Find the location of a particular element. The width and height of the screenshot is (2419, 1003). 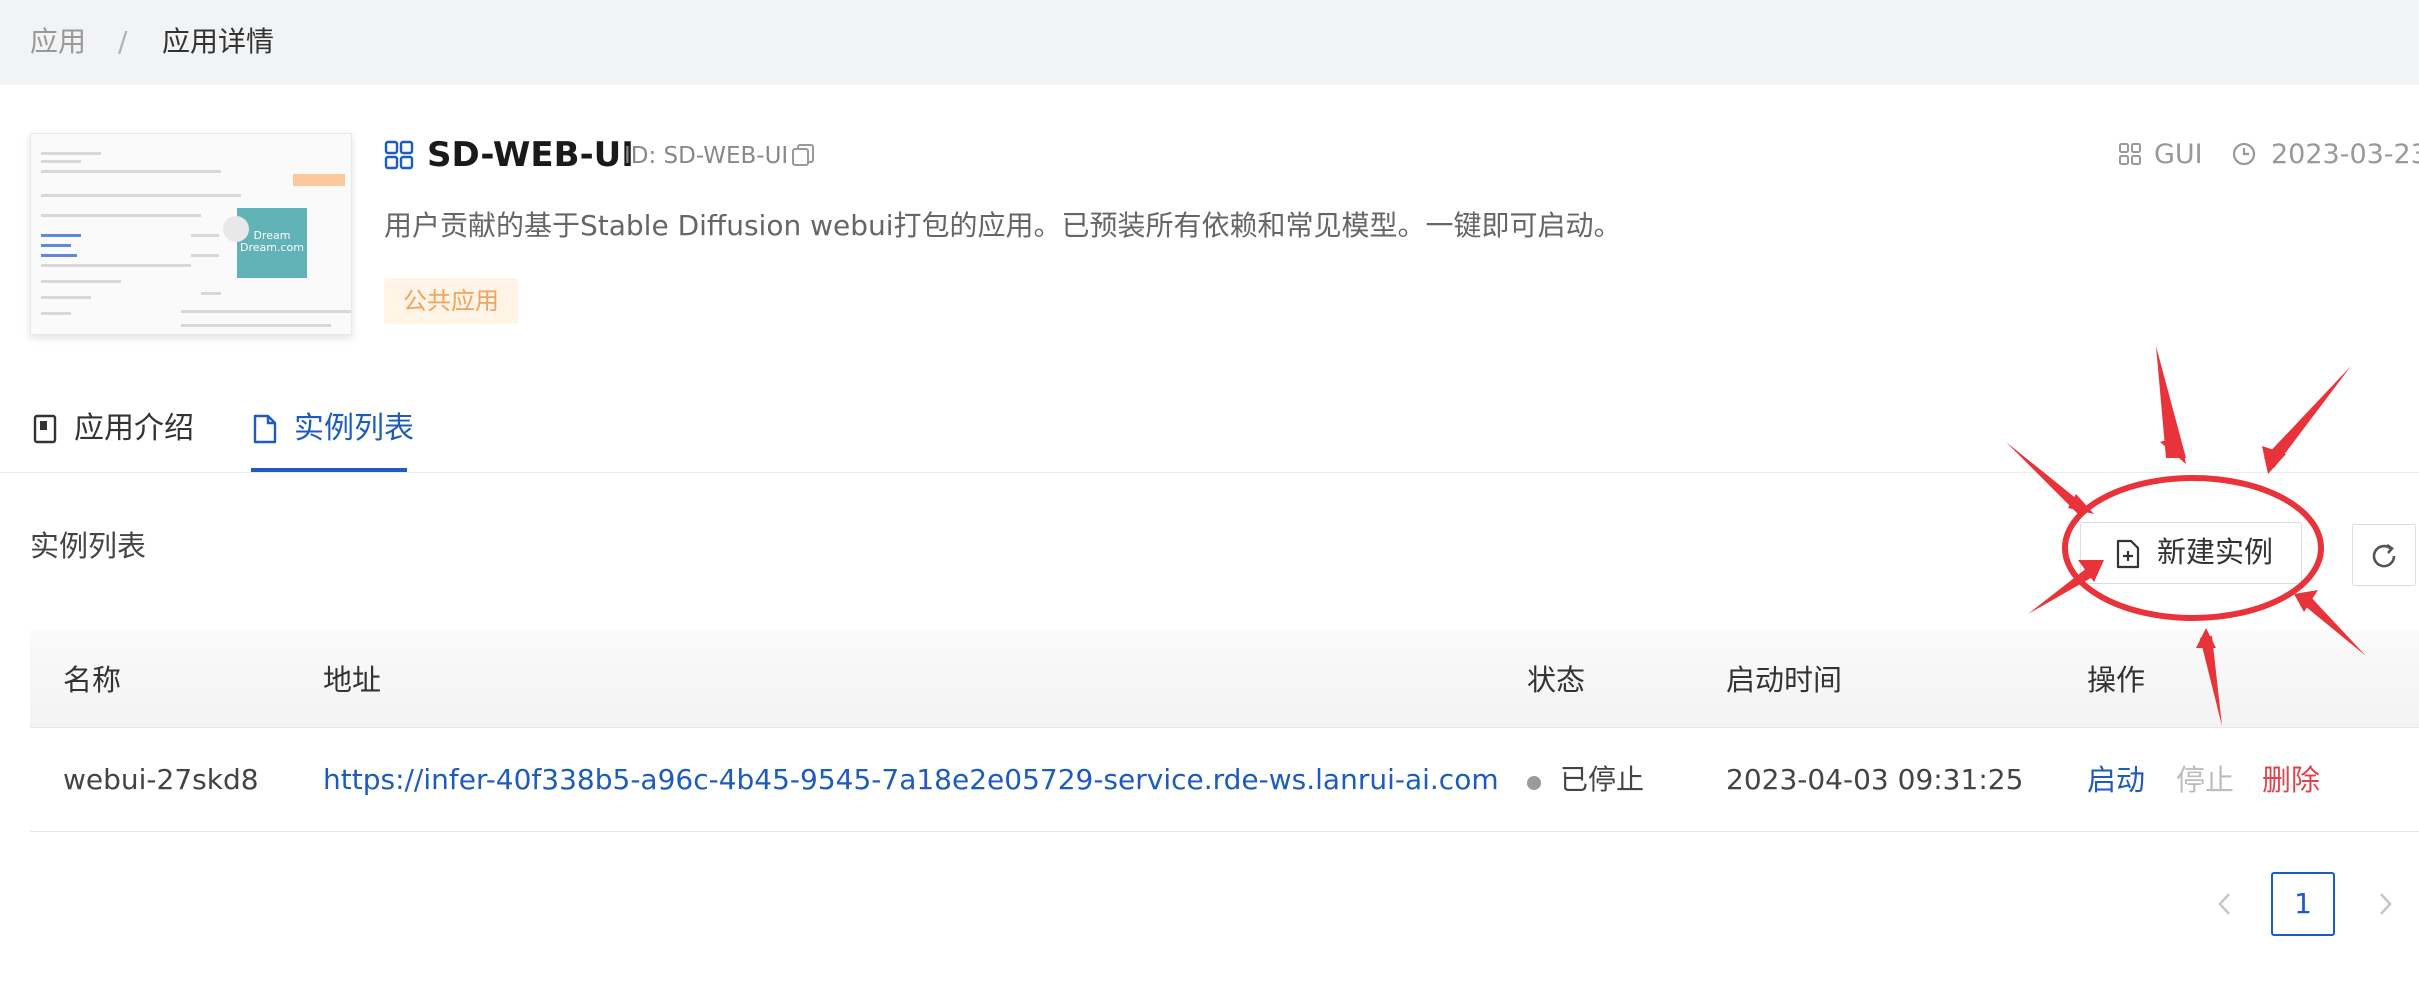

book-icon is located at coordinates (45, 429).